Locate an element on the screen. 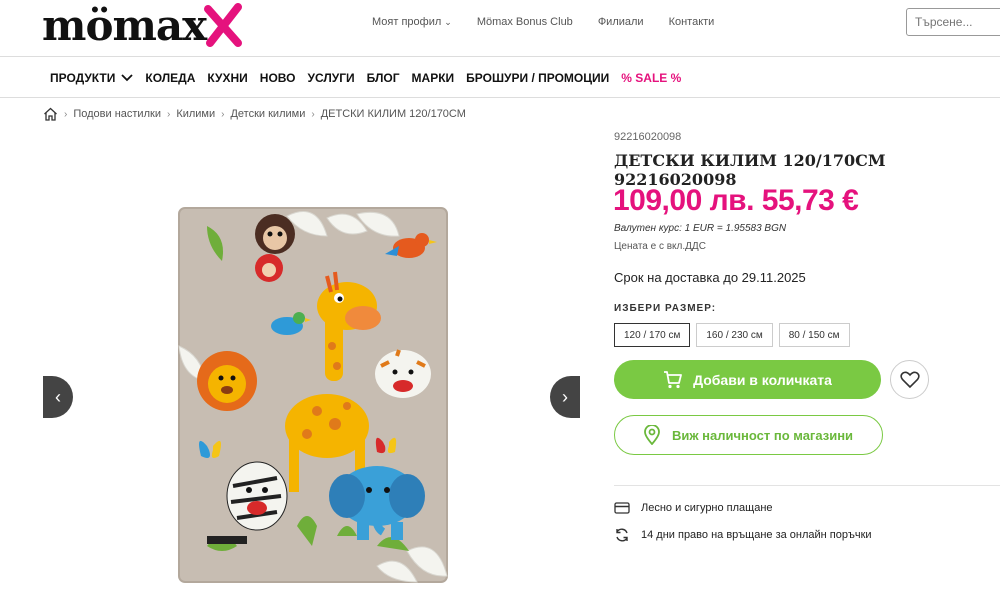 The width and height of the screenshot is (1000, 606). exchange-rate: Валутен курс: 1 EUR = 1.95583 BGN is located at coordinates (700, 228).